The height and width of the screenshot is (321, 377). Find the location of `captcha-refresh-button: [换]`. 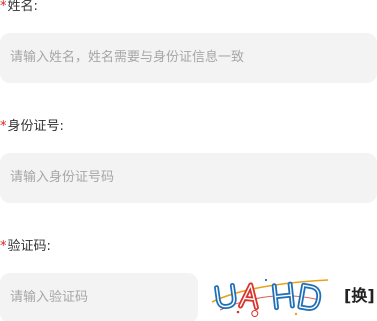

captcha-refresh-button: [换] is located at coordinates (359, 296).